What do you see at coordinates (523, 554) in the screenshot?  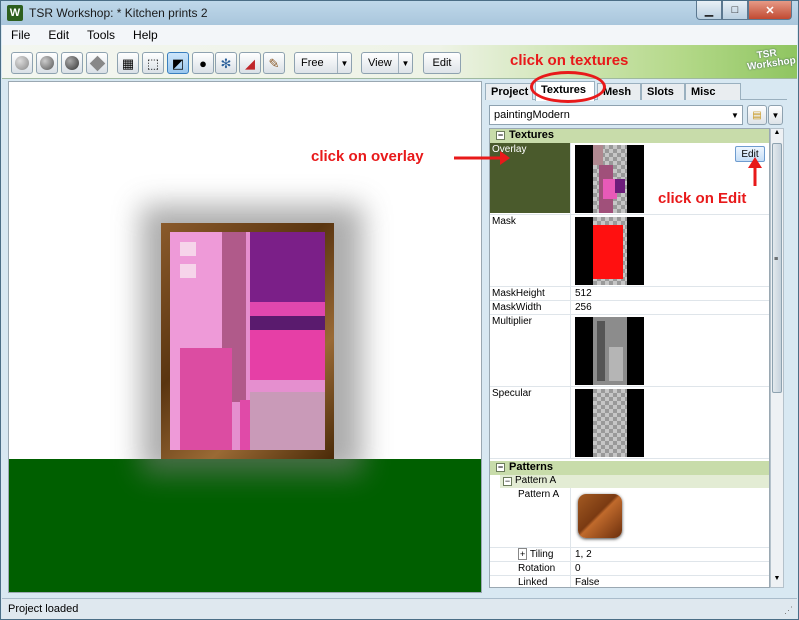 I see `expand-icon: +` at bounding box center [523, 554].